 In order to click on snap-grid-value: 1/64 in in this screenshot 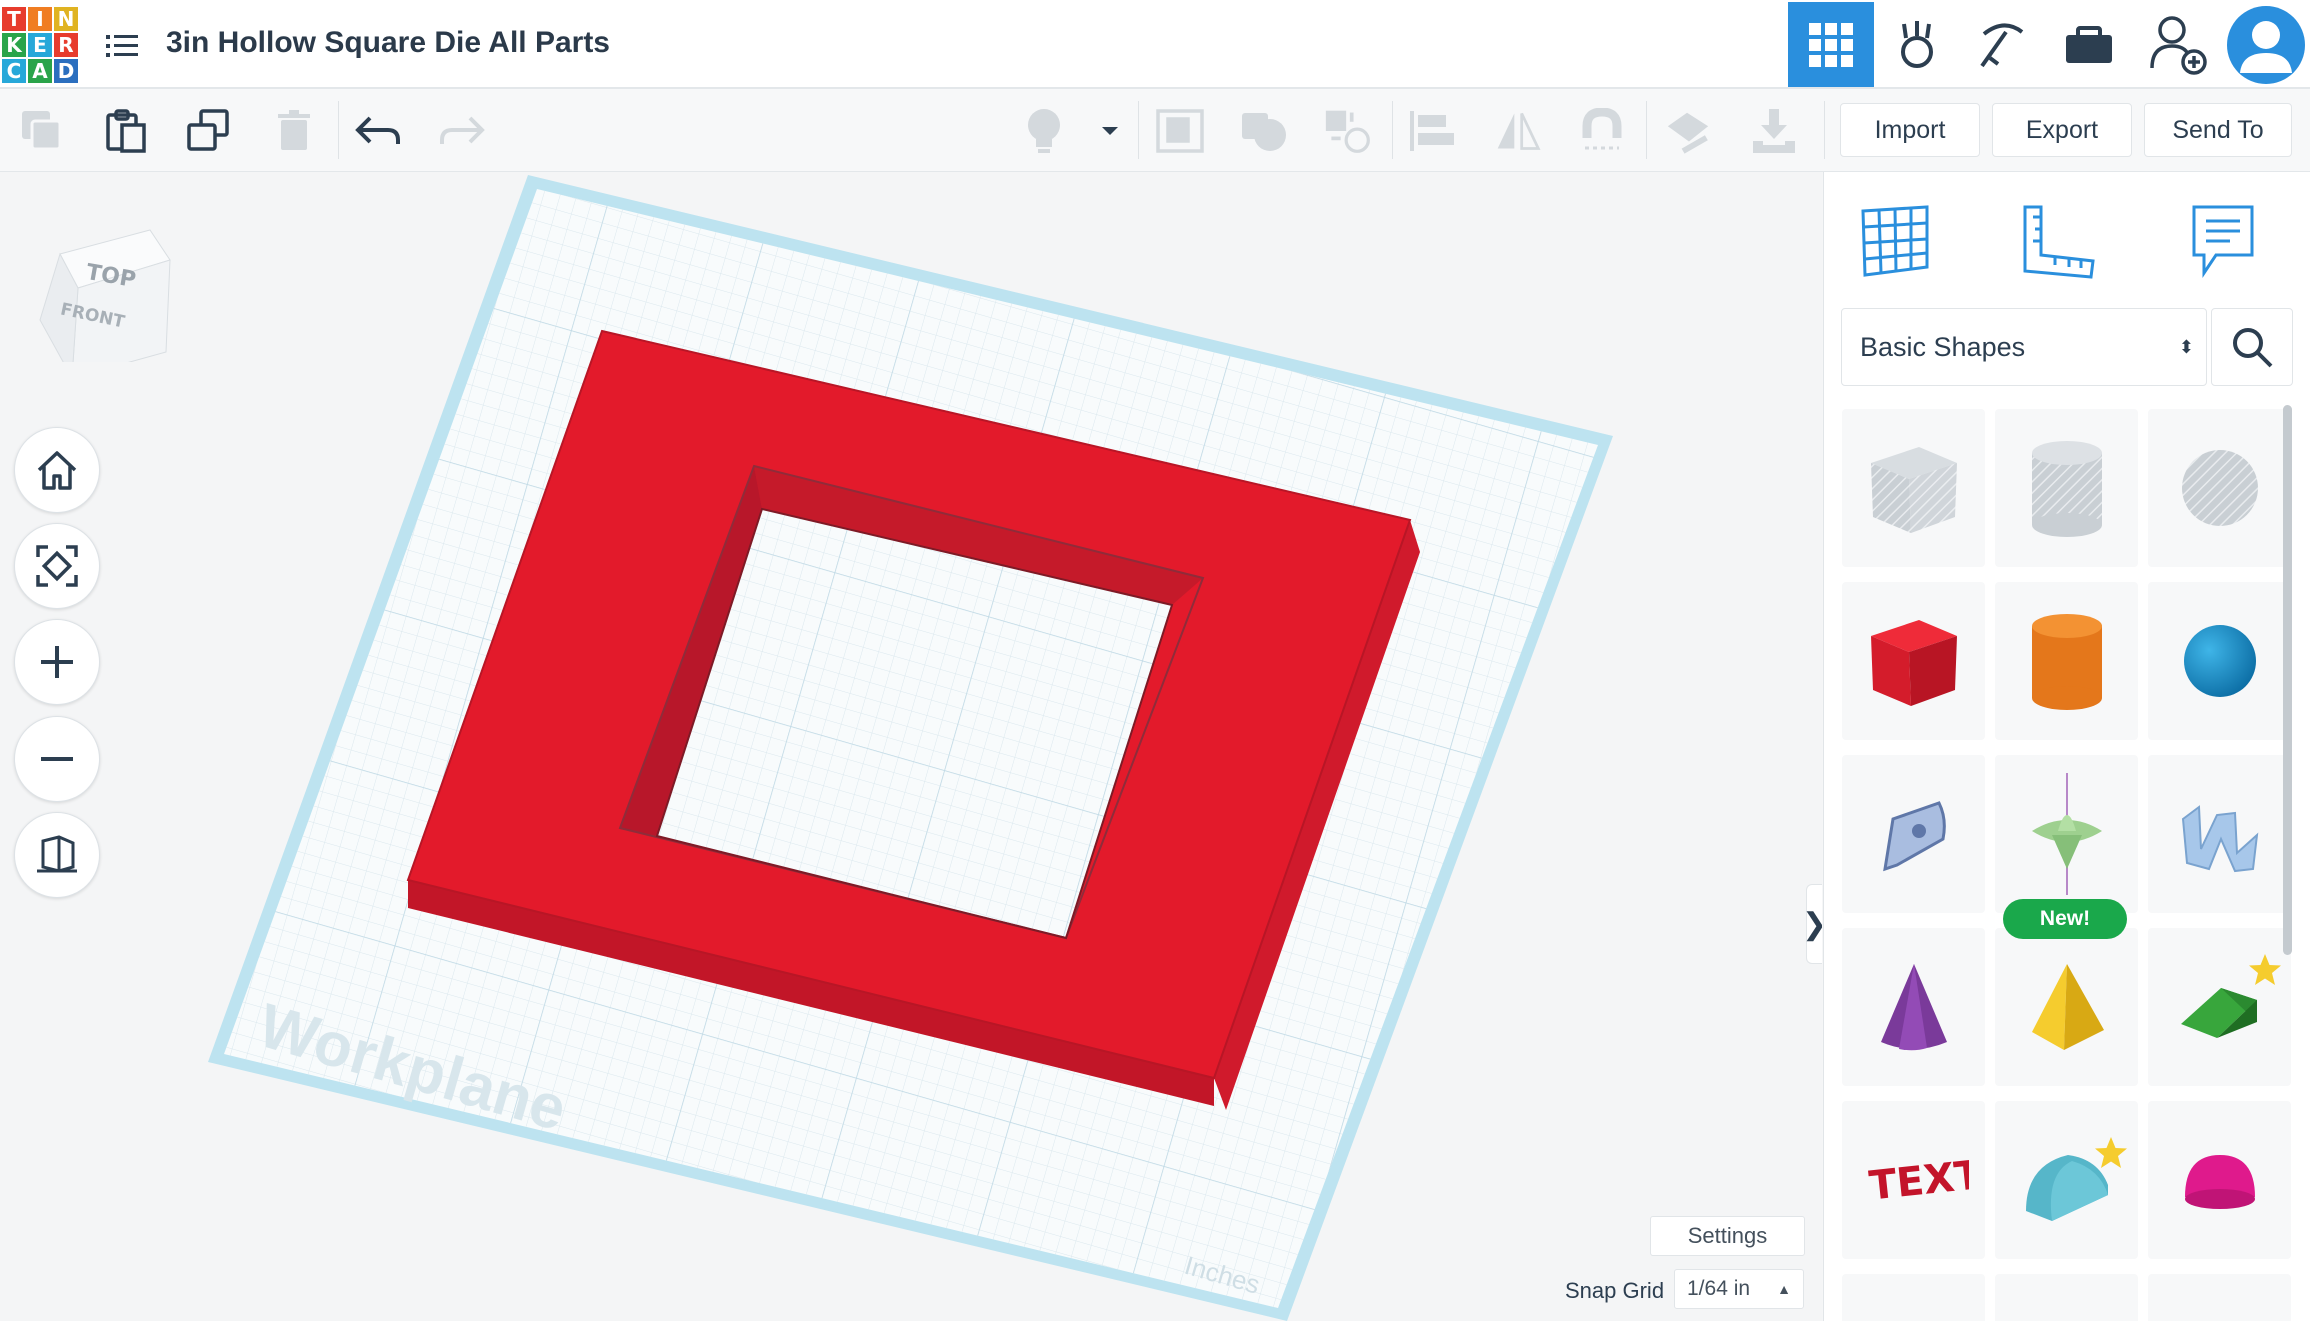, I will do `click(1719, 1288)`.